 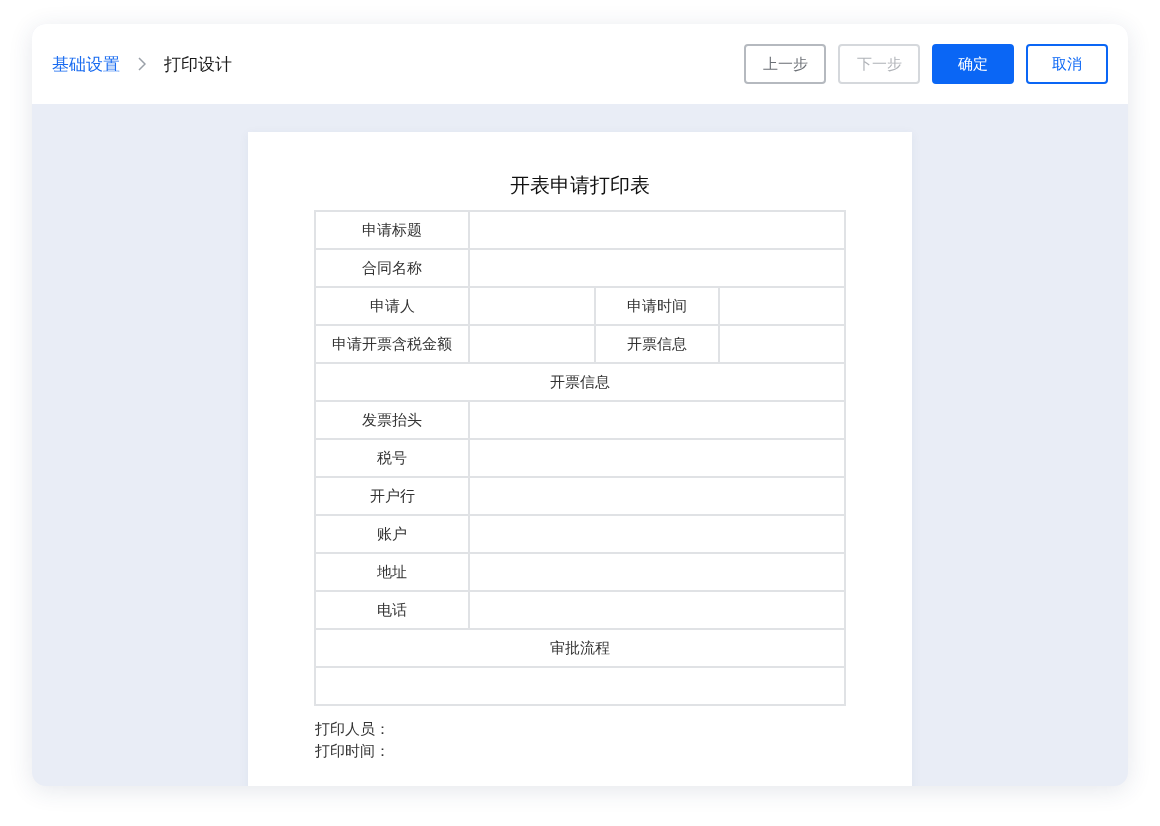 What do you see at coordinates (973, 64) in the screenshot?
I see `action-button: 确定` at bounding box center [973, 64].